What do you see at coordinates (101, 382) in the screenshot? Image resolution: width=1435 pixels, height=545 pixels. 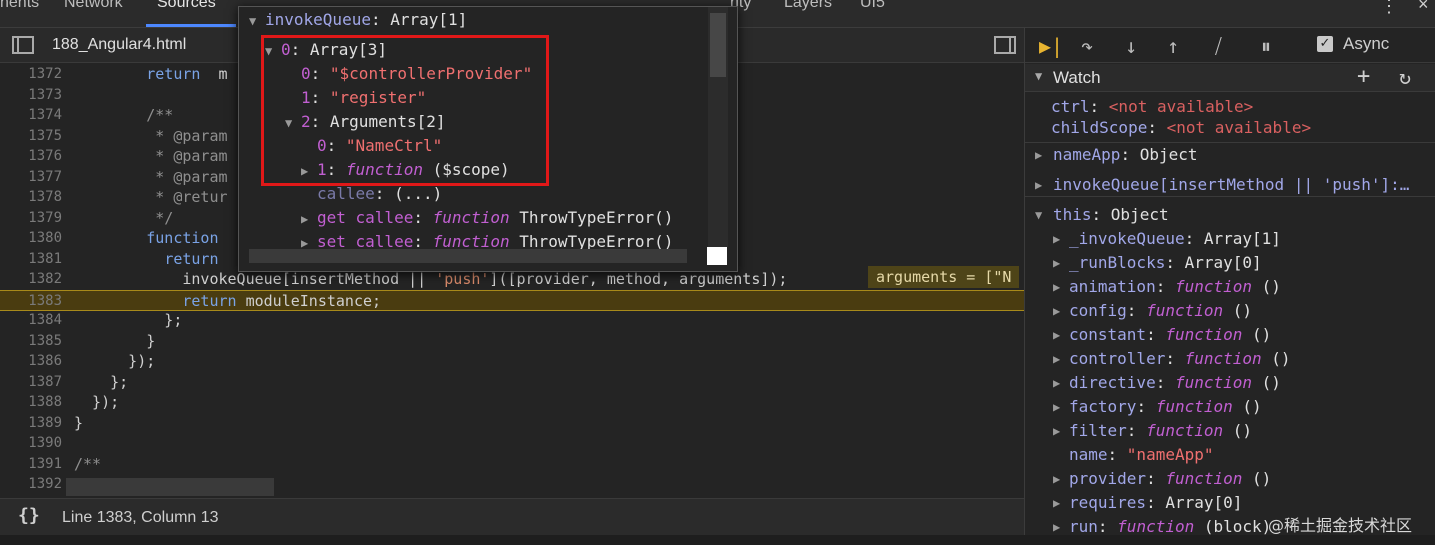 I see `code-text: };` at bounding box center [101, 382].